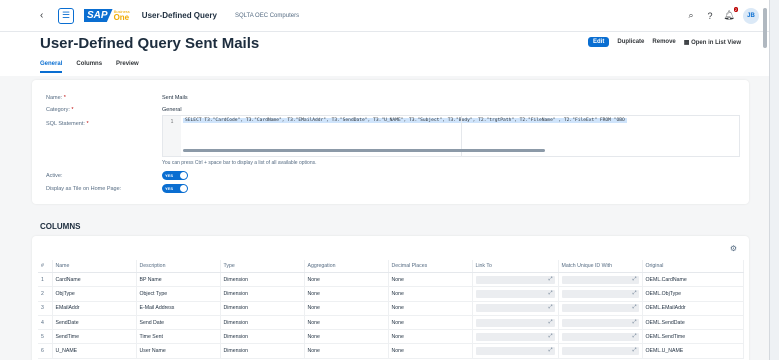  What do you see at coordinates (94, 337) in the screenshot?
I see `cell-name: SendTime` at bounding box center [94, 337].